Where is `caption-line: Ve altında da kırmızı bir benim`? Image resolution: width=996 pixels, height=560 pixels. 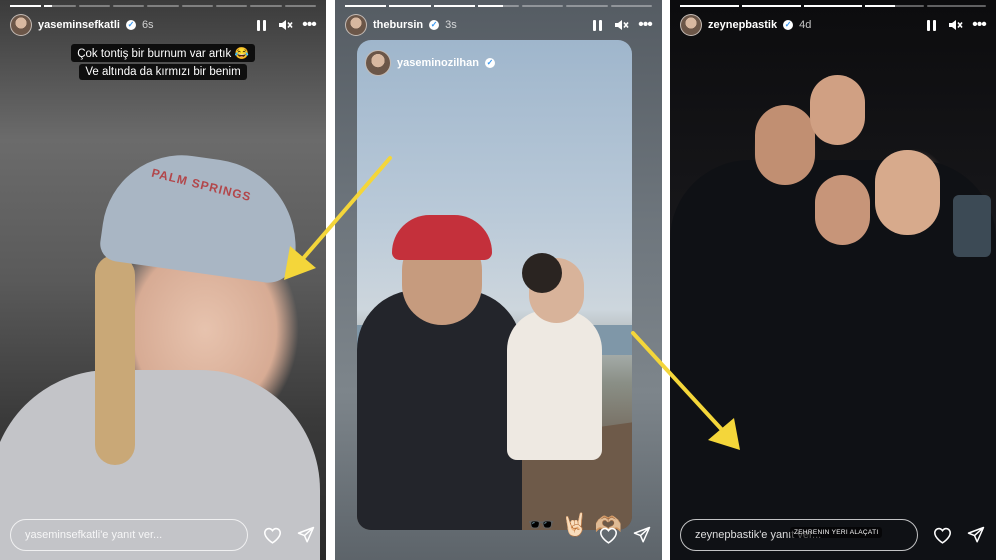
caption-line: Ve altında da kırmızı bir benim is located at coordinates (163, 72).